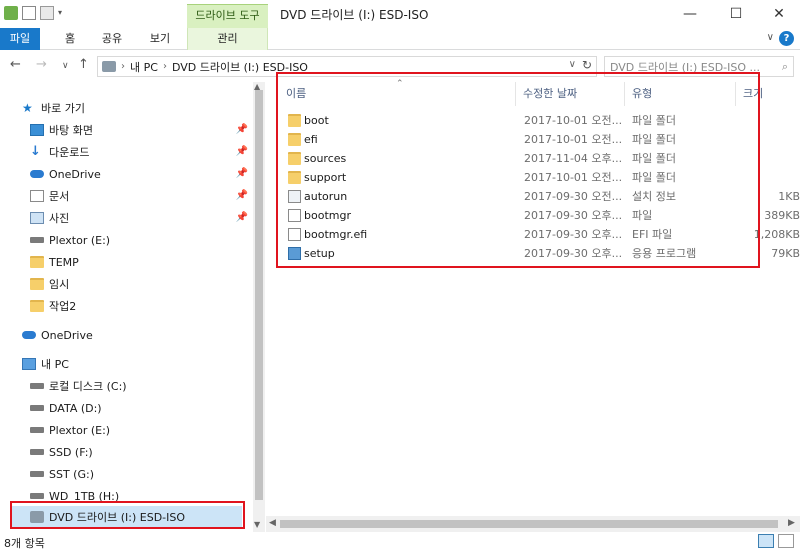 This screenshot has height=551, width=800. I want to click on file-type: 파일 폴더, so click(654, 139).